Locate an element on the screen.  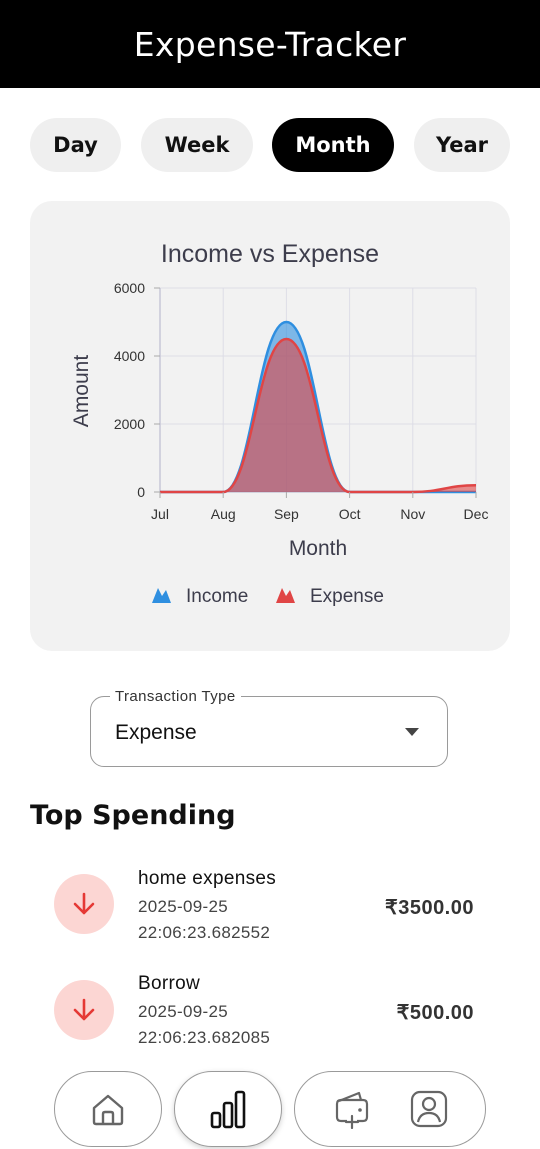
x-tick-label: Nov is located at coordinates (412, 514).